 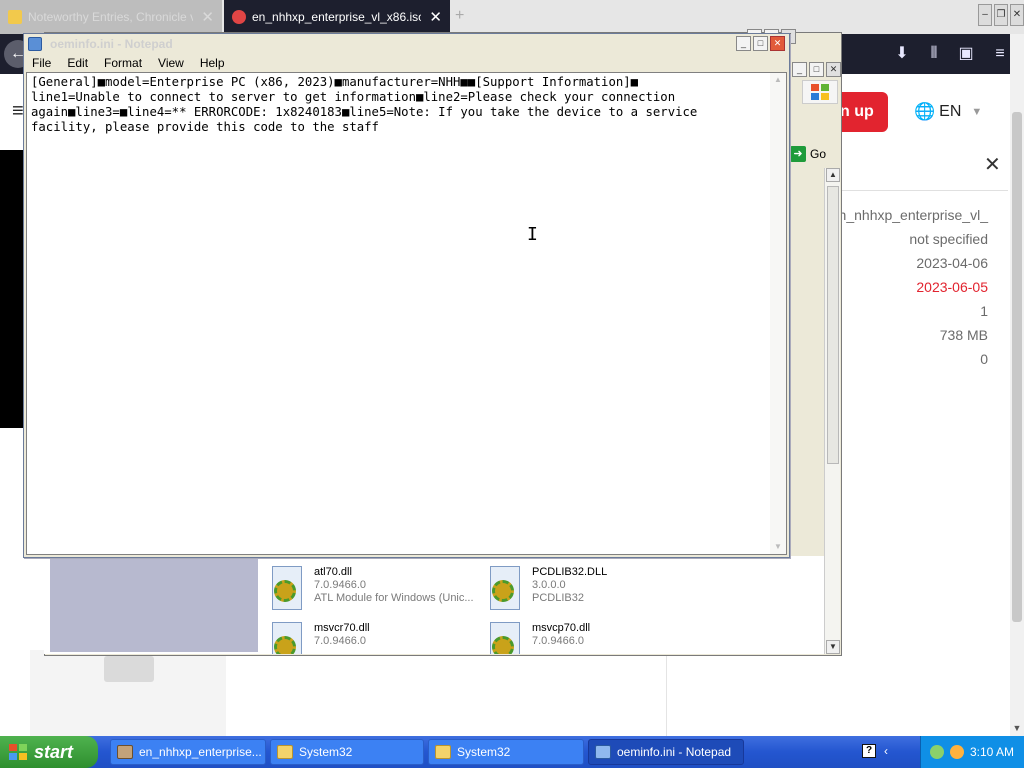 I want to click on task-label: System32, so click(x=326, y=752).